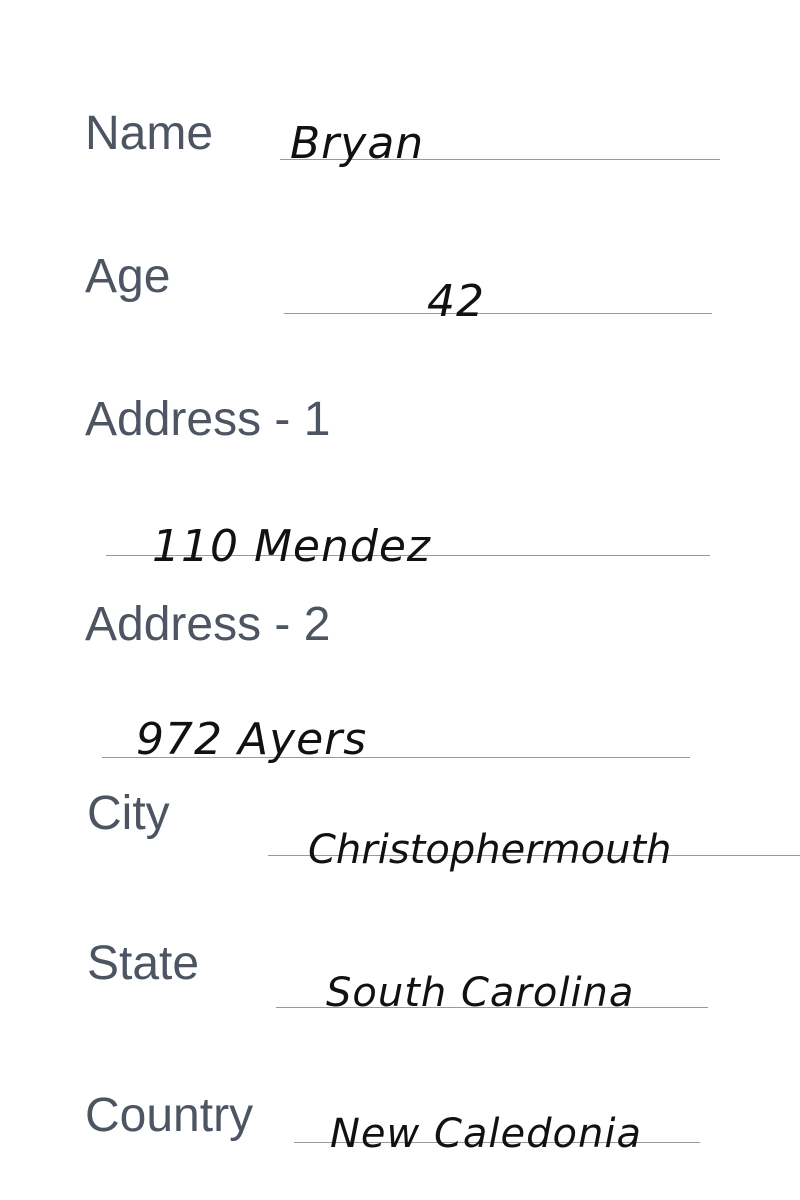 The height and width of the screenshot is (1200, 800). What do you see at coordinates (357, 143) in the screenshot?
I see `name-value: Bryan` at bounding box center [357, 143].